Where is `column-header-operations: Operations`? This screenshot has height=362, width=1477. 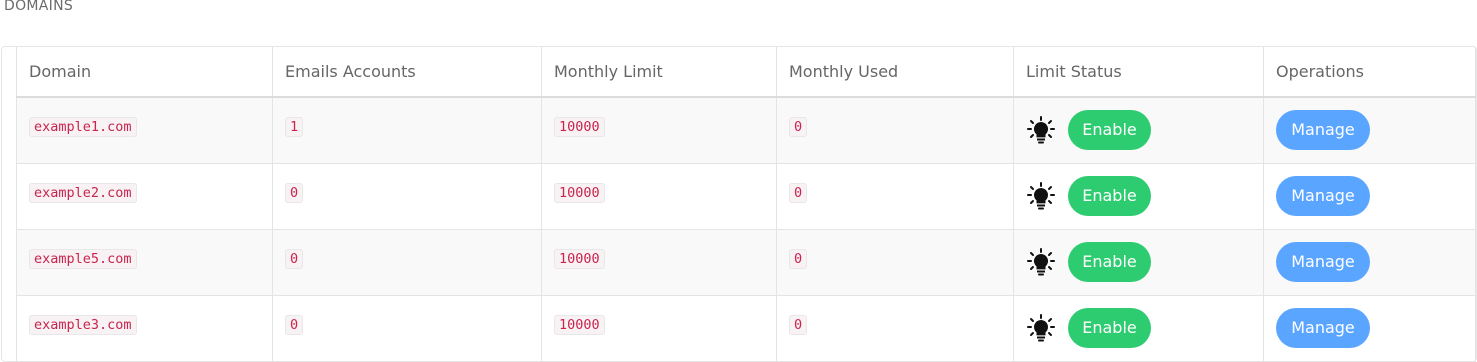
column-header-operations: Operations is located at coordinates (1369, 72).